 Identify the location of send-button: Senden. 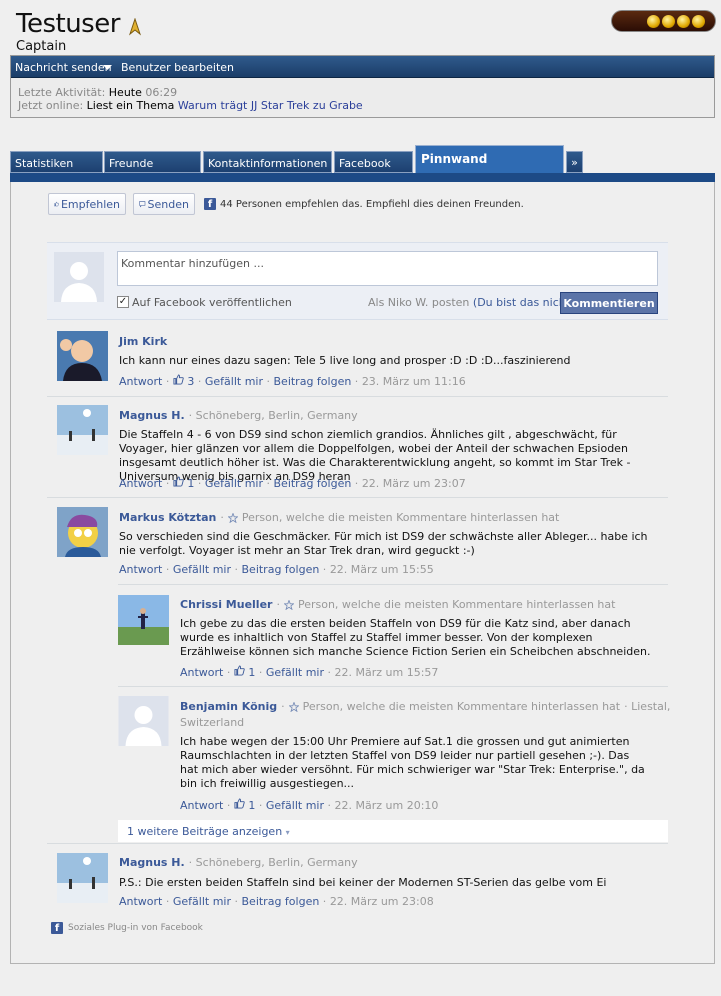
(164, 204).